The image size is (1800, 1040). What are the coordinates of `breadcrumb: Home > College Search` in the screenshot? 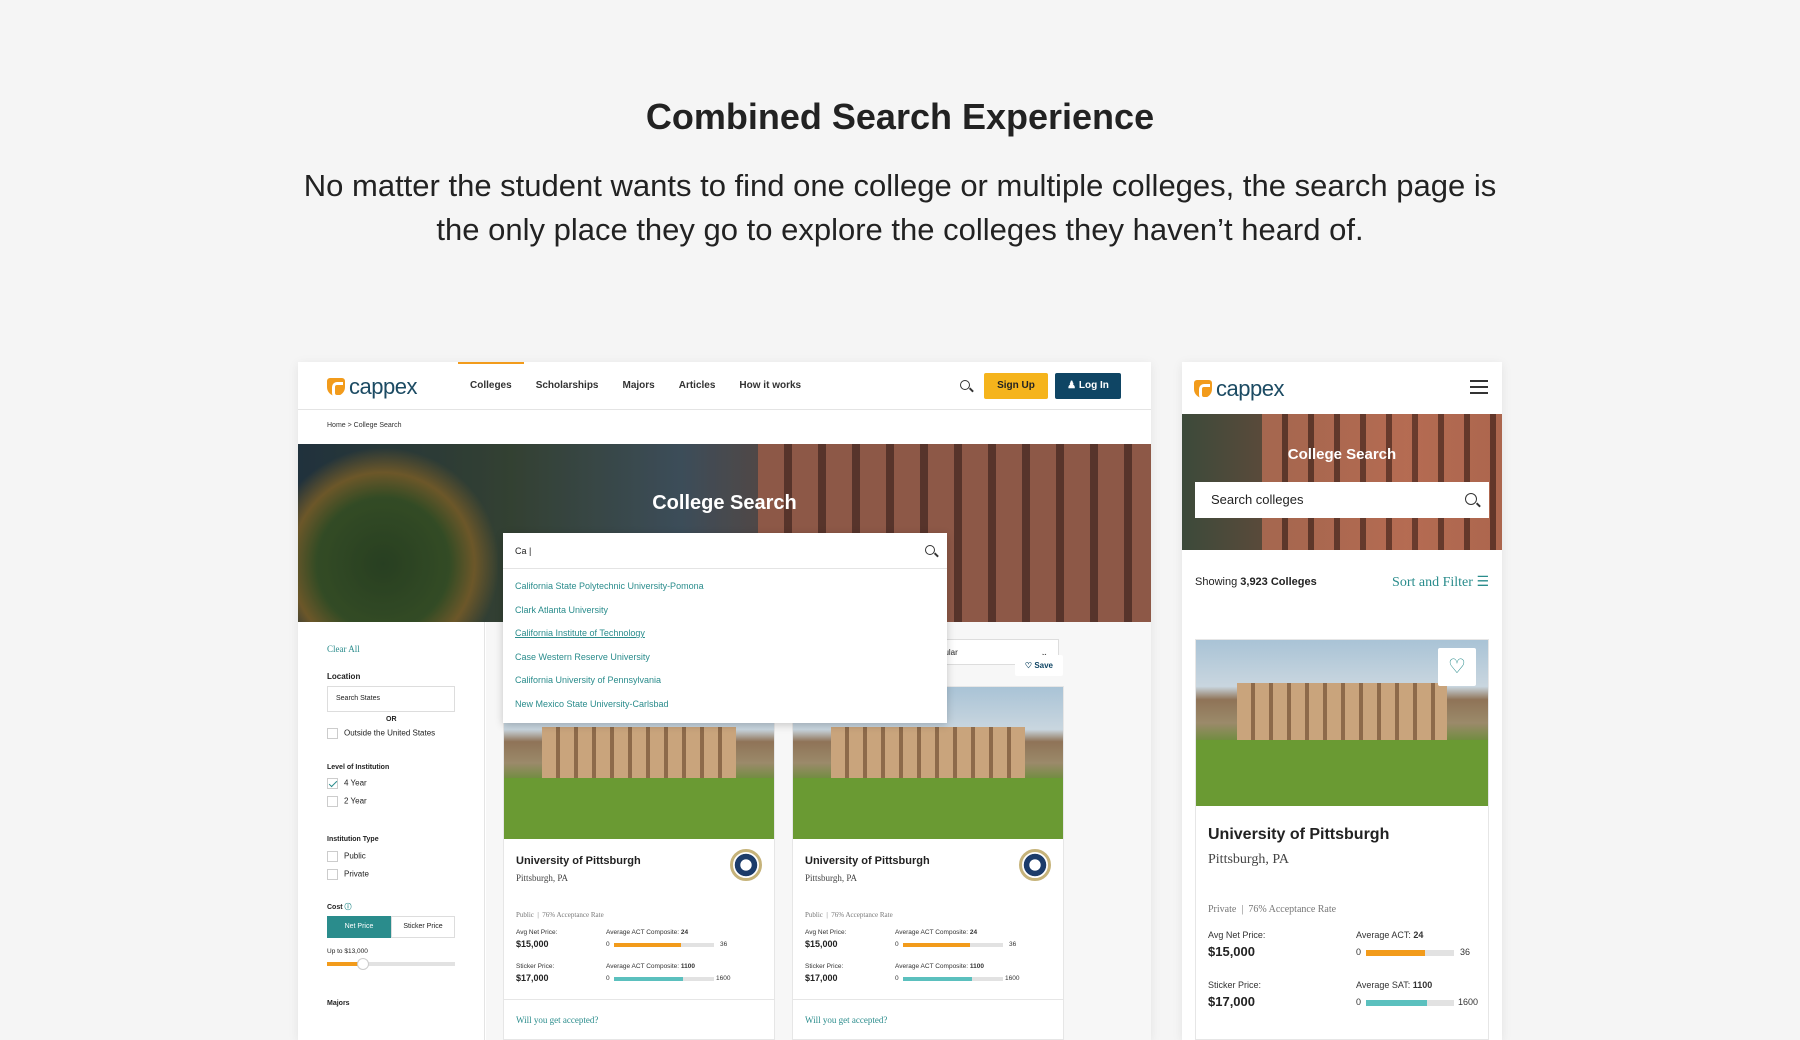 It's located at (364, 425).